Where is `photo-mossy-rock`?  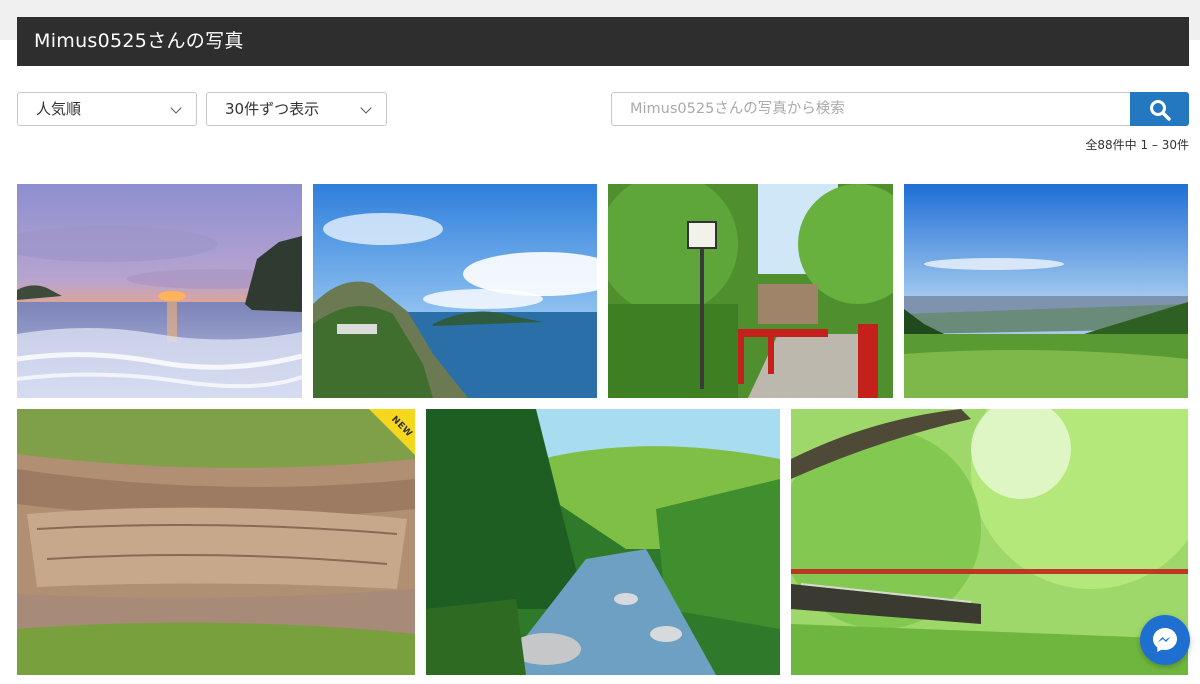 photo-mossy-rock is located at coordinates (216, 542).